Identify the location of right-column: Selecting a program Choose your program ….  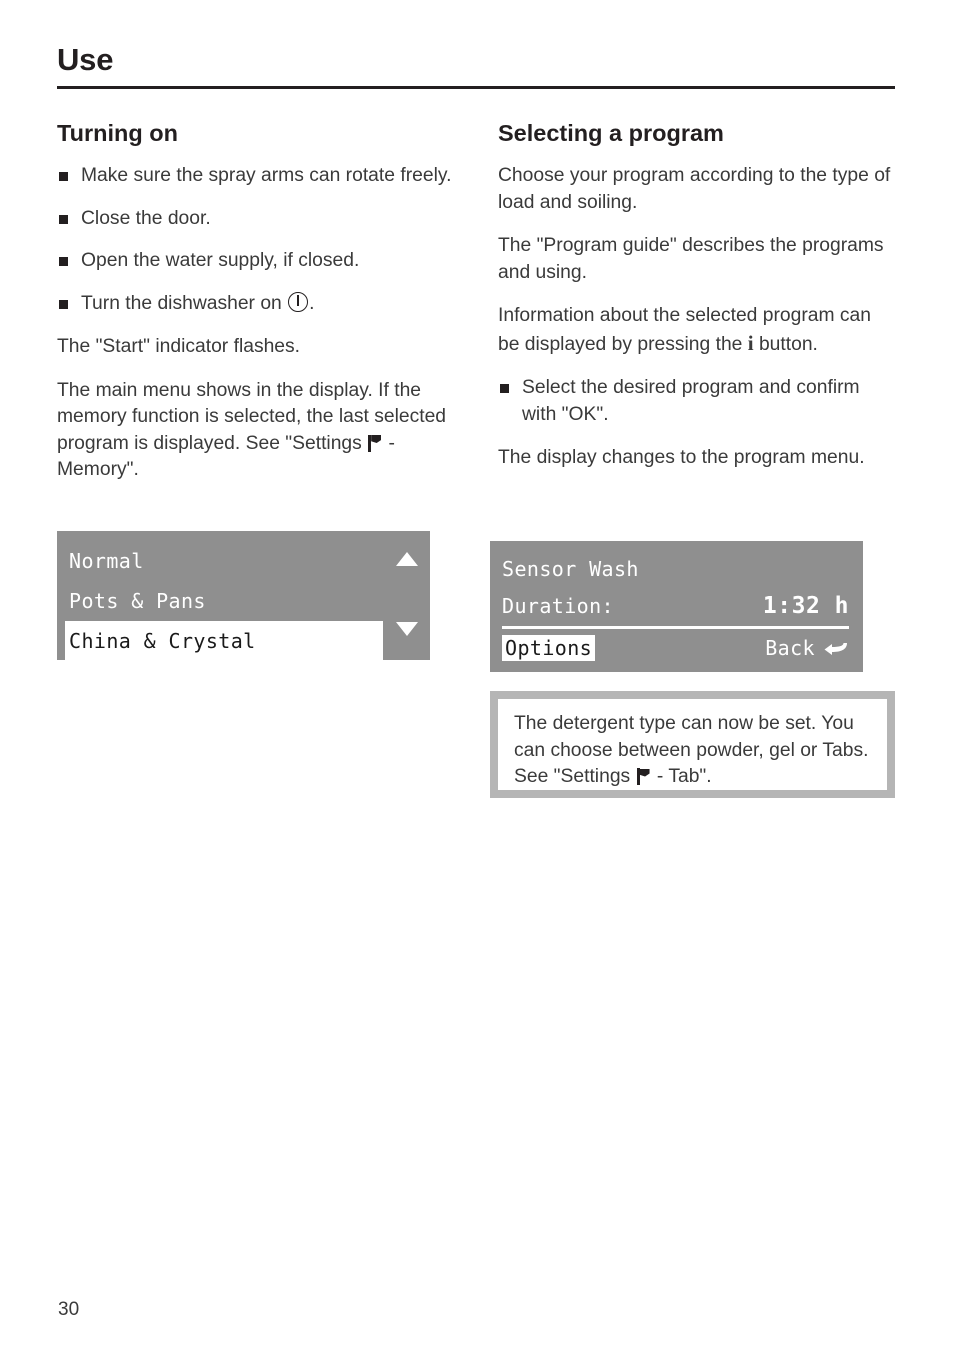
(696, 310).